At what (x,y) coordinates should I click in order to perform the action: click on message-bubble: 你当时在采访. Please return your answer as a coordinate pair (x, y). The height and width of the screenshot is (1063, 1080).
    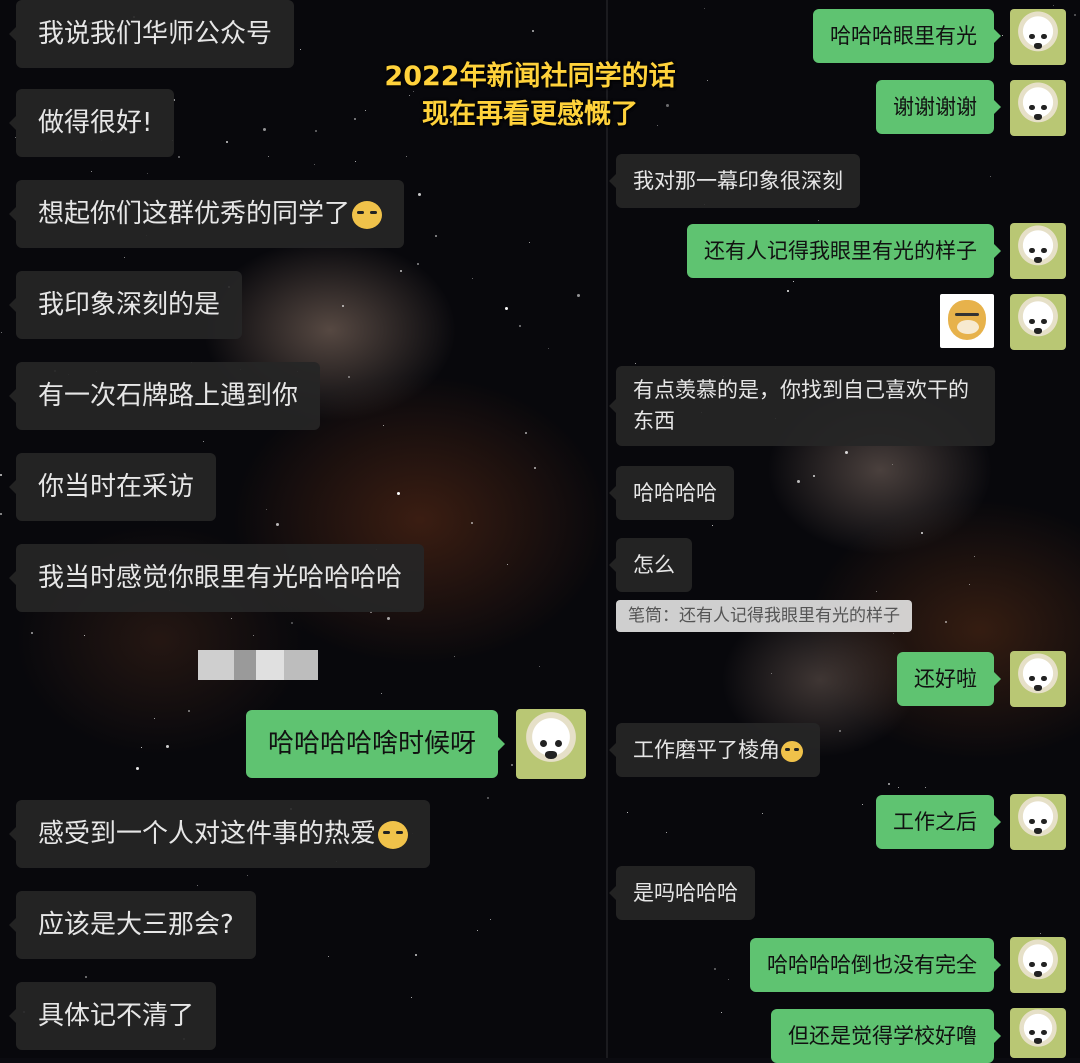
    Looking at the image, I should click on (112, 487).